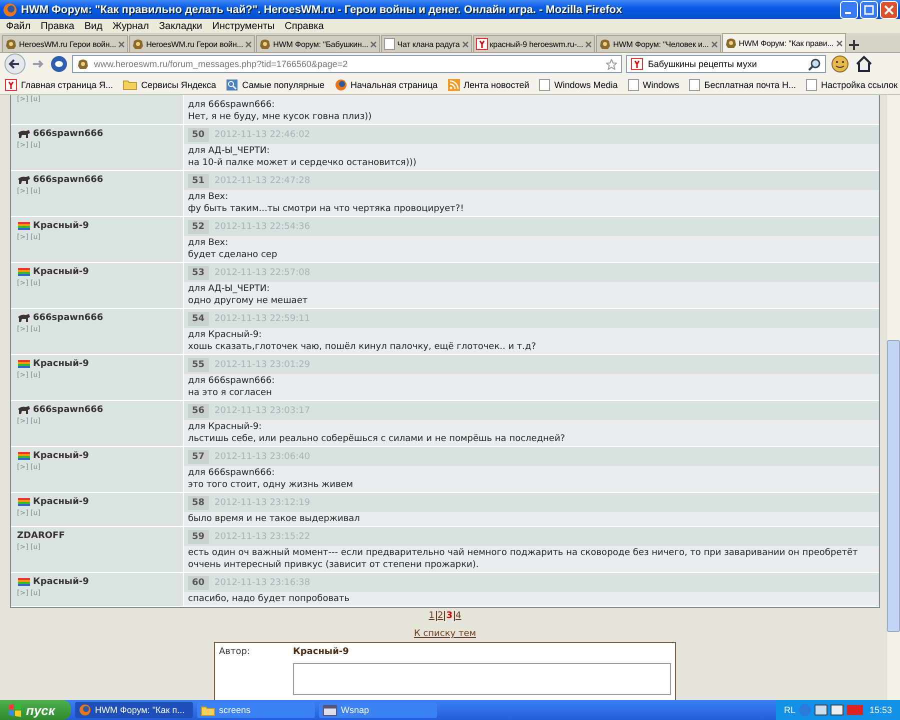 This screenshot has width=900, height=720. What do you see at coordinates (198, 273) in the screenshot?
I see `post-number: 53` at bounding box center [198, 273].